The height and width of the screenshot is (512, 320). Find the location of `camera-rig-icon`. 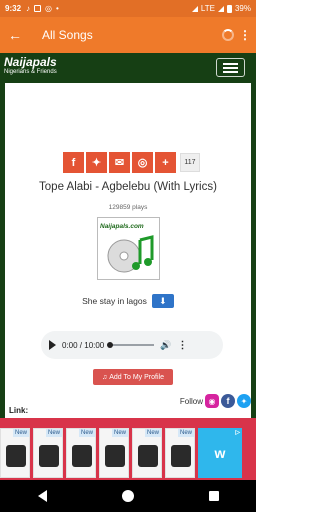

camera-rig-icon is located at coordinates (49, 456).